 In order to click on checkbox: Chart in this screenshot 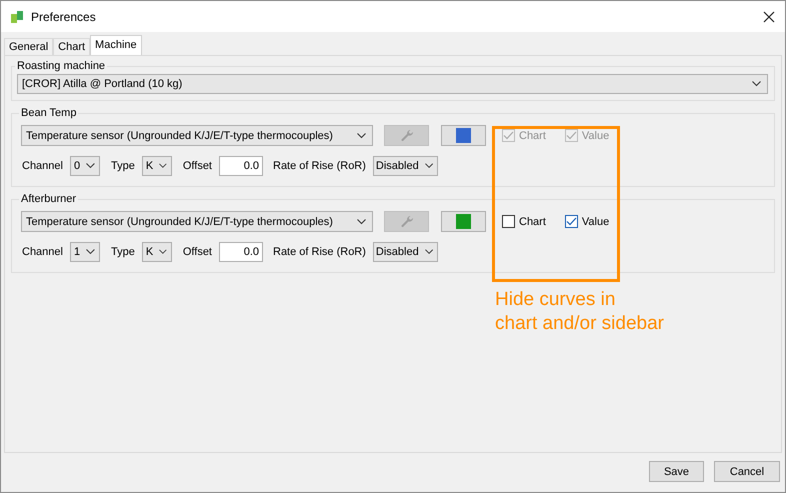, I will do `click(524, 221)`.